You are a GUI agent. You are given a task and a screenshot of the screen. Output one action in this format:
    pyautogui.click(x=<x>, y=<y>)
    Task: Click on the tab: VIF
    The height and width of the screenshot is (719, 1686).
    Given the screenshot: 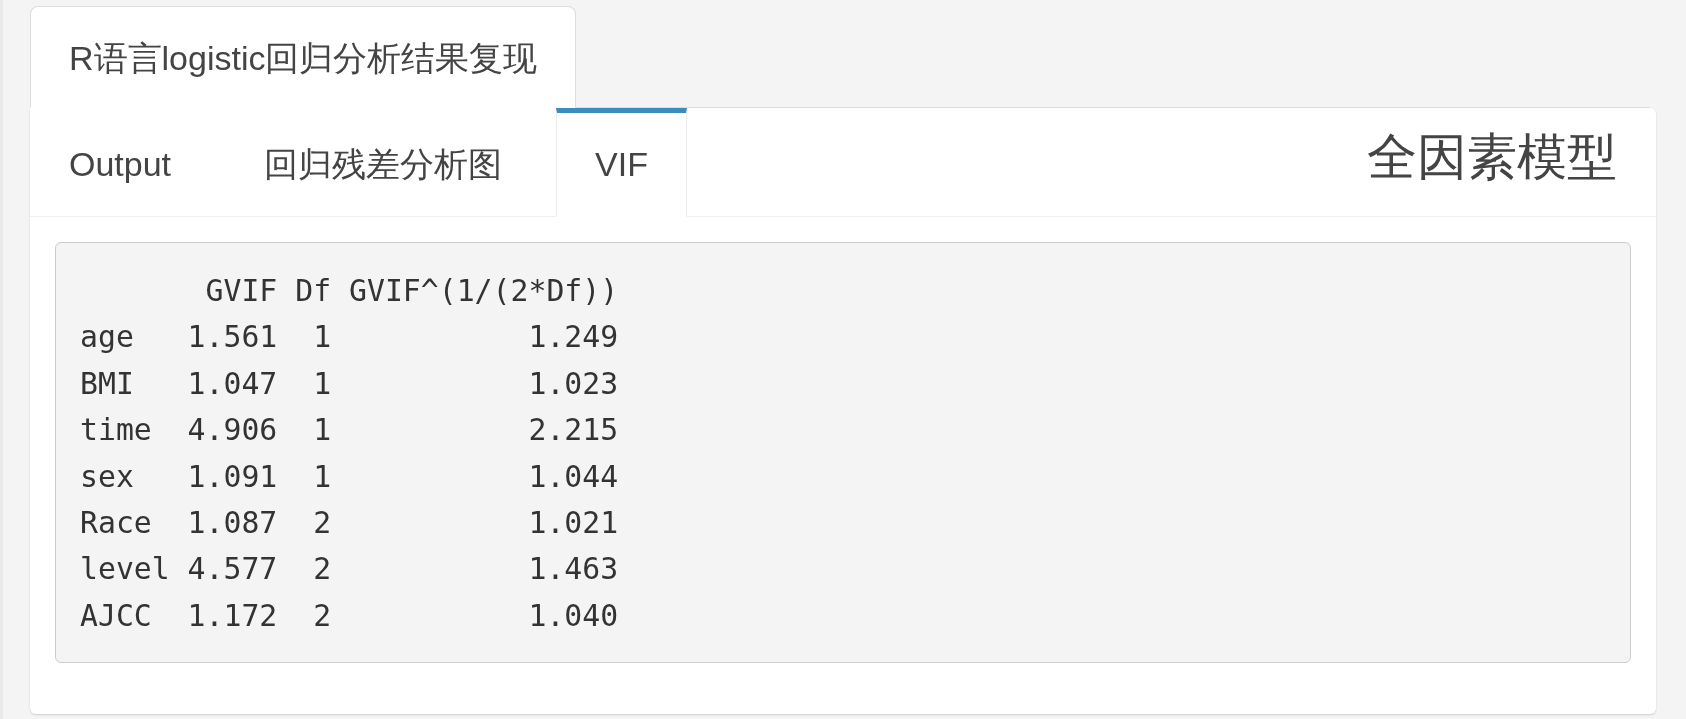 What is the action you would take?
    pyautogui.click(x=621, y=162)
    